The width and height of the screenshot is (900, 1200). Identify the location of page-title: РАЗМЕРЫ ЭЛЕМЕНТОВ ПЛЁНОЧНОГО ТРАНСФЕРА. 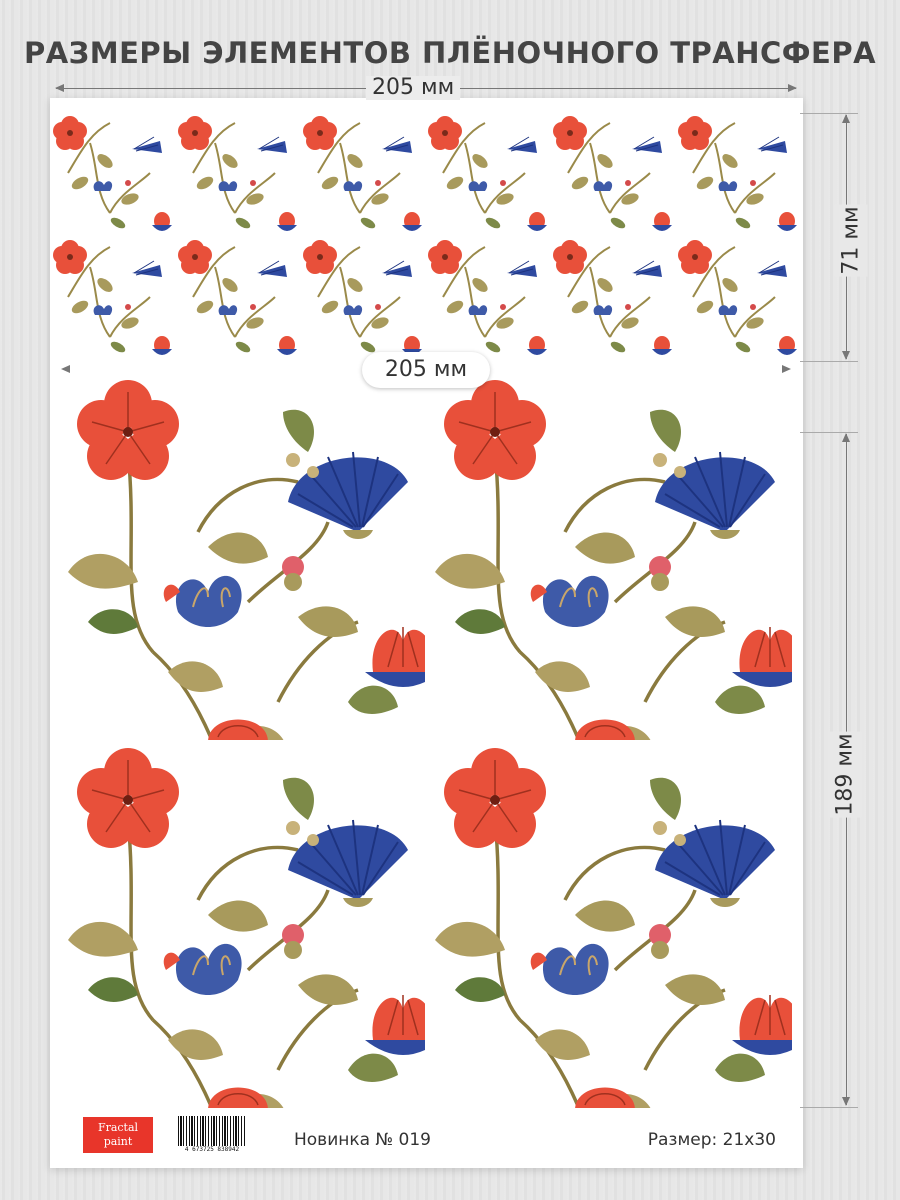
(450, 53).